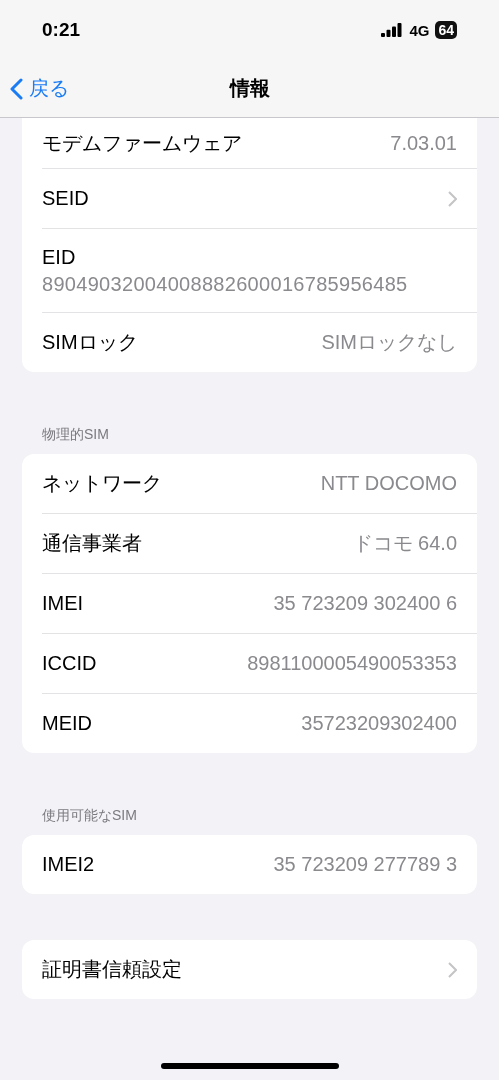 This screenshot has width=499, height=1080. What do you see at coordinates (92, 543) in the screenshot?
I see `row-label: 通信事業者` at bounding box center [92, 543].